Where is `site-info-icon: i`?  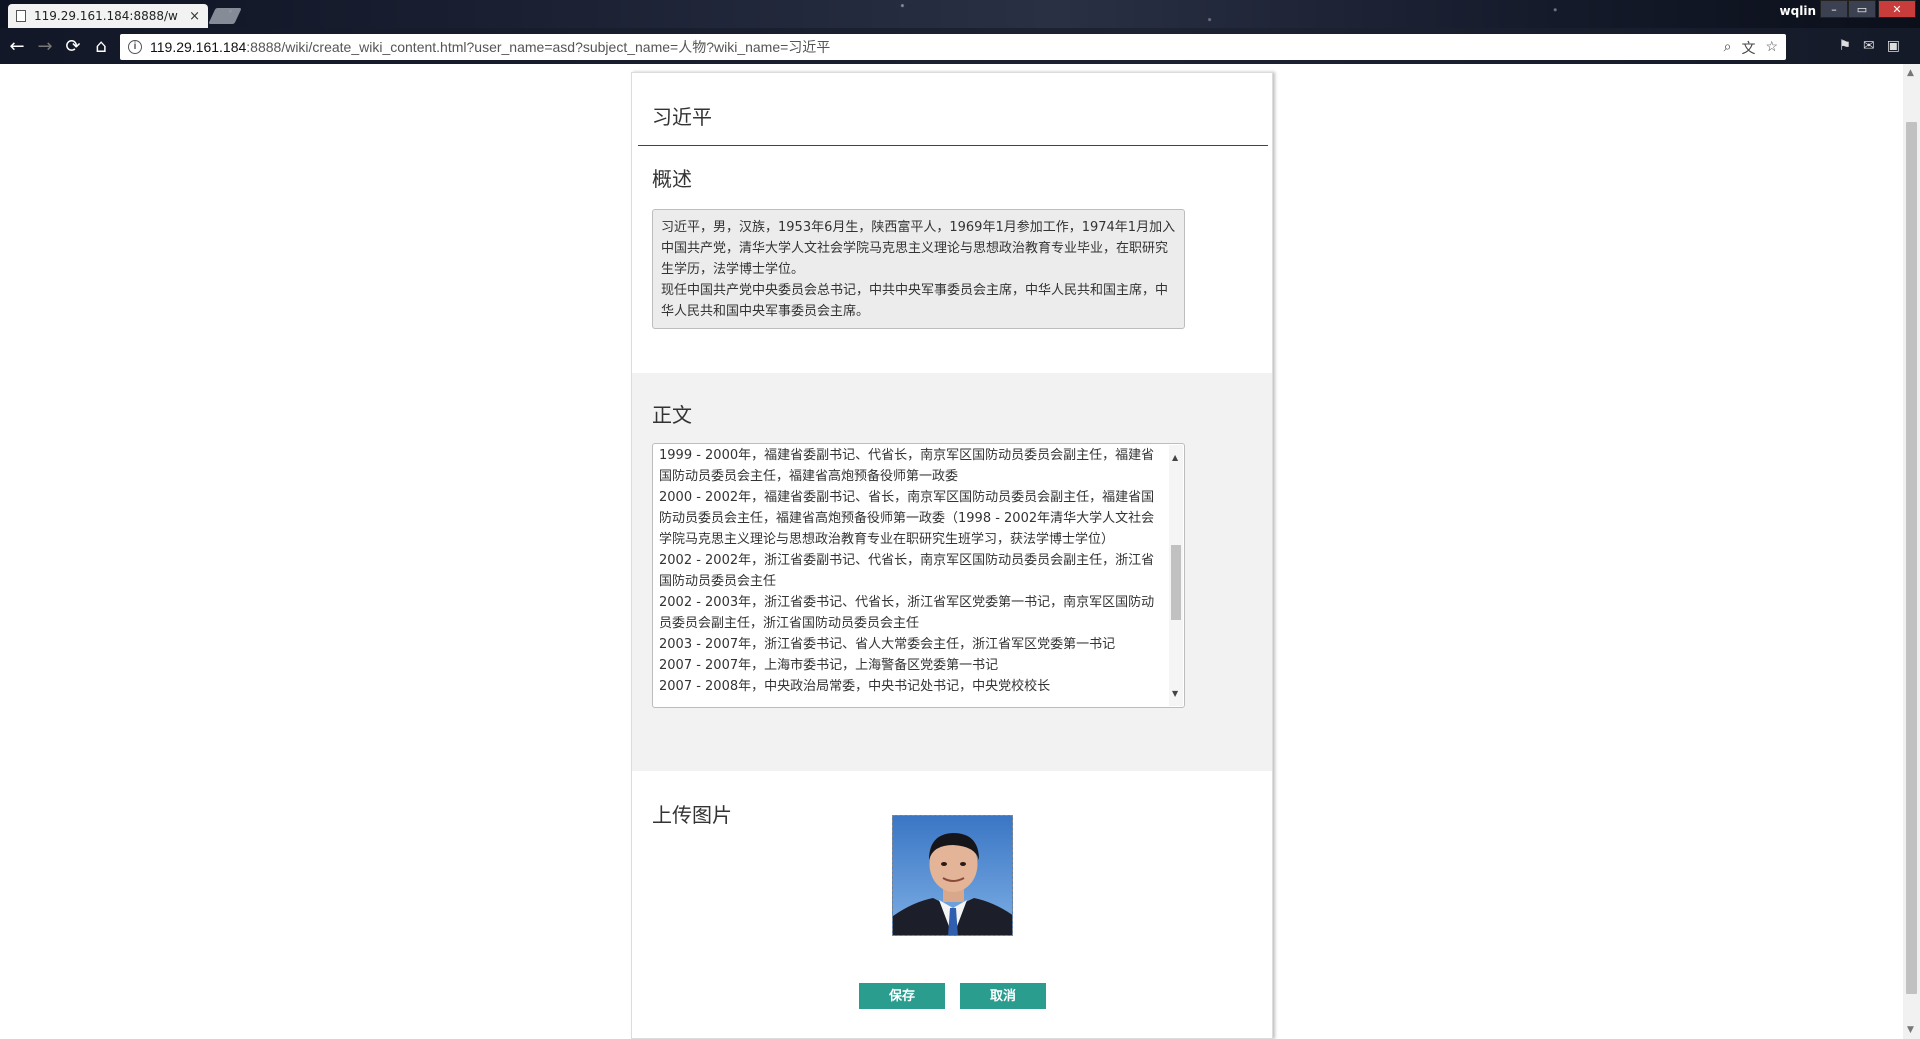 site-info-icon: i is located at coordinates (135, 47).